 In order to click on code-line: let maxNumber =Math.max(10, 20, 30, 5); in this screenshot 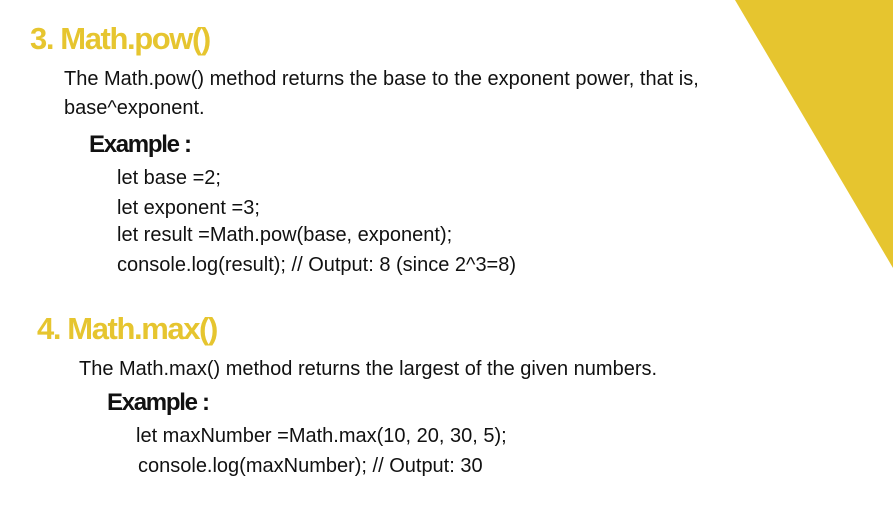, I will do `click(321, 436)`.